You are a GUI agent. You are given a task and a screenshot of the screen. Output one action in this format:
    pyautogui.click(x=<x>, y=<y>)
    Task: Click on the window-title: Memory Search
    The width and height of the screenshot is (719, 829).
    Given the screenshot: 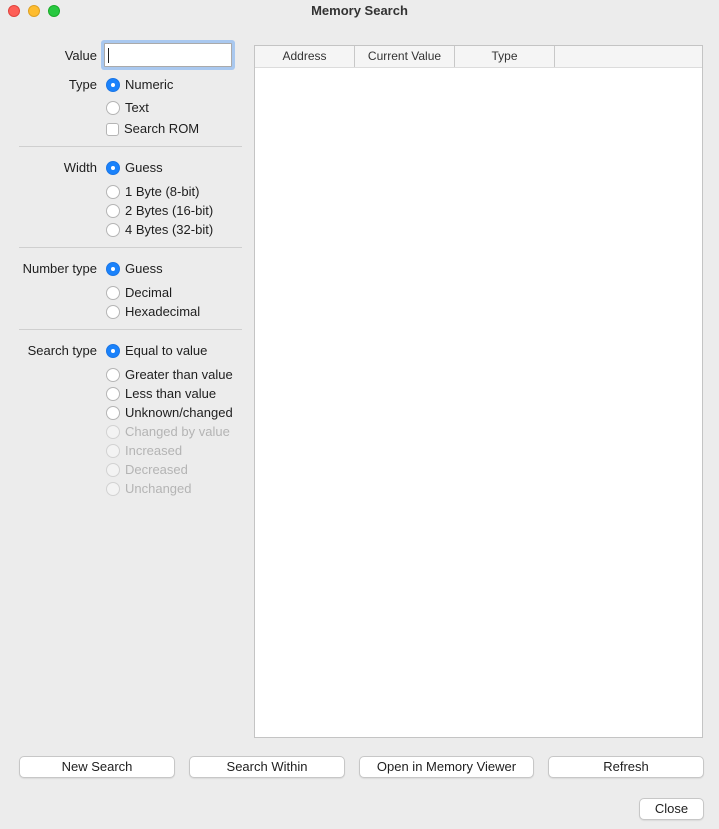 What is the action you would take?
    pyautogui.click(x=359, y=10)
    